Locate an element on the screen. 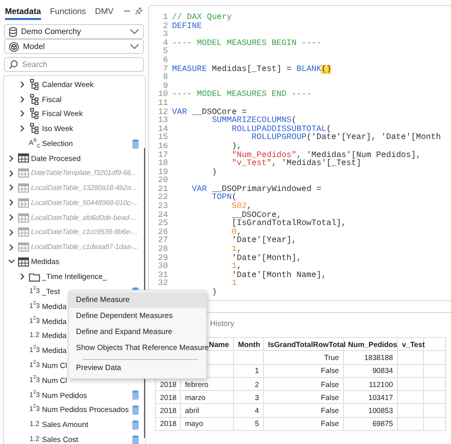 Image resolution: width=451 pixels, height=444 pixels. line-number: 26 is located at coordinates (163, 232).